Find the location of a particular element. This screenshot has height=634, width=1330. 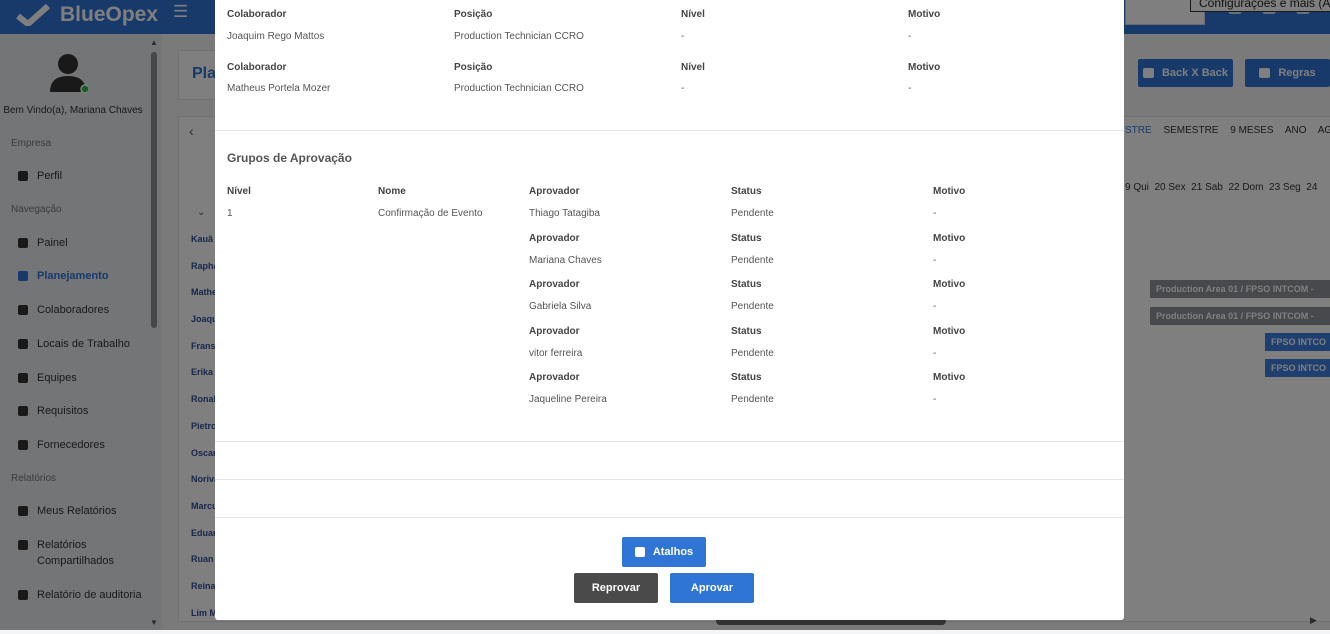

group-nome: Confirmação de Evento is located at coordinates (430, 213).